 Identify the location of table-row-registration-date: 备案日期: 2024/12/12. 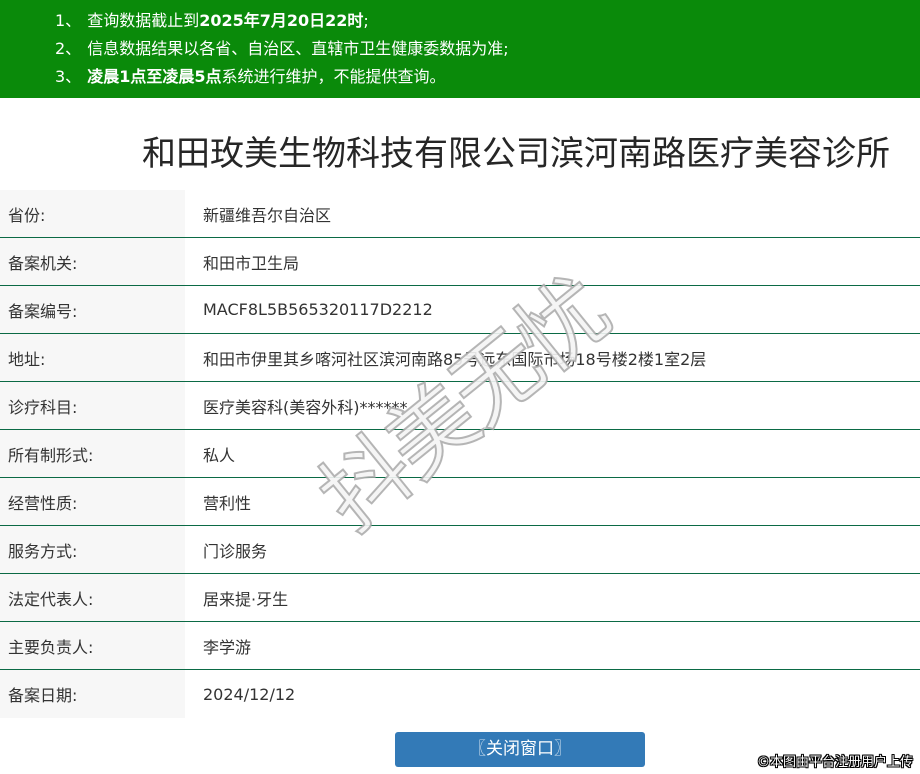
(460, 694).